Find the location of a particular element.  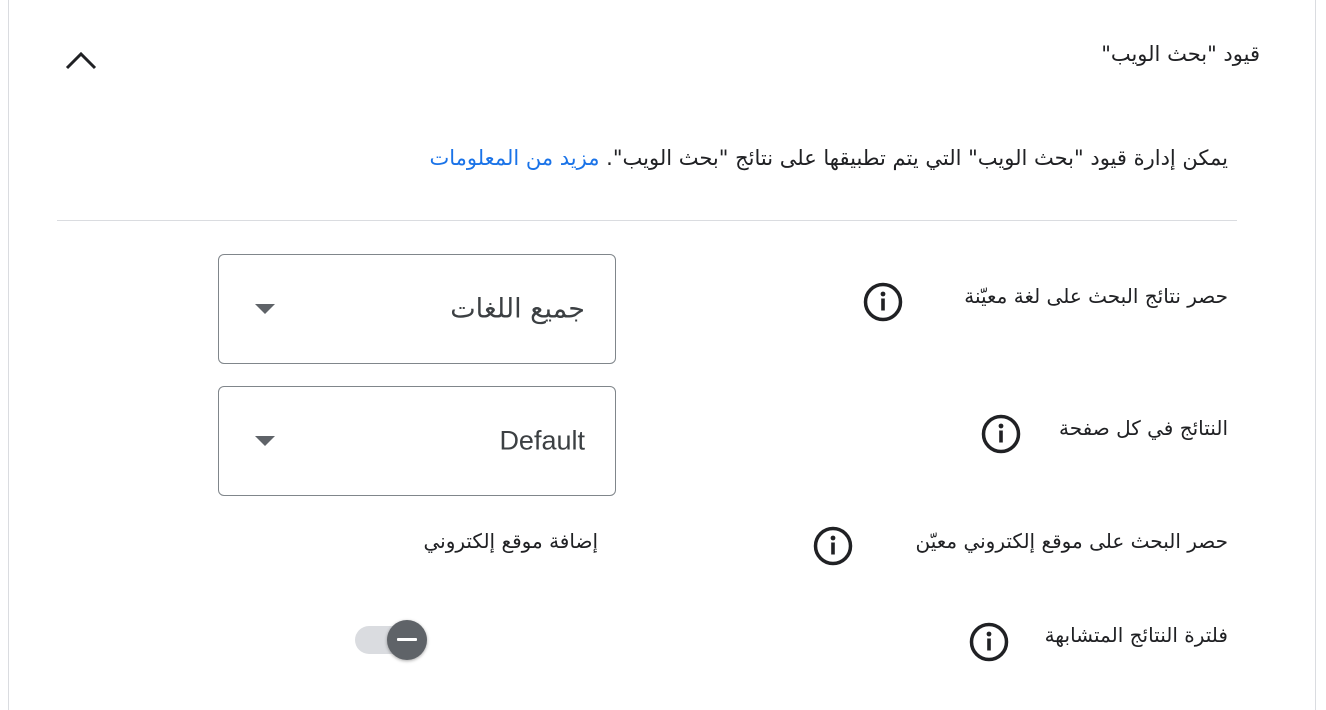

language-select-value: جميع اللغات is located at coordinates (517, 309).